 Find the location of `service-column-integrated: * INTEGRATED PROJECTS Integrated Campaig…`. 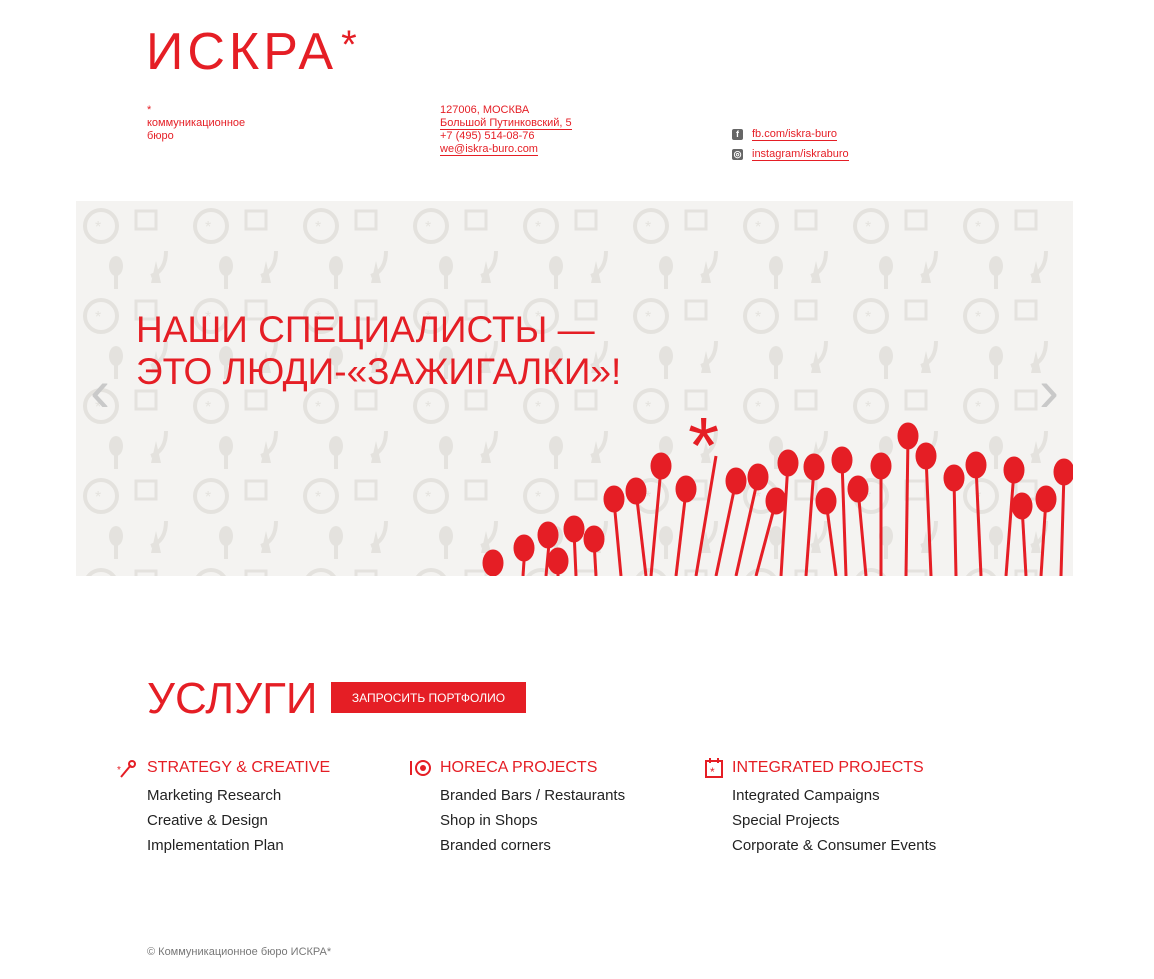

service-column-integrated: * INTEGRATED PROJECTS Integrated Campaig… is located at coordinates (821, 807).